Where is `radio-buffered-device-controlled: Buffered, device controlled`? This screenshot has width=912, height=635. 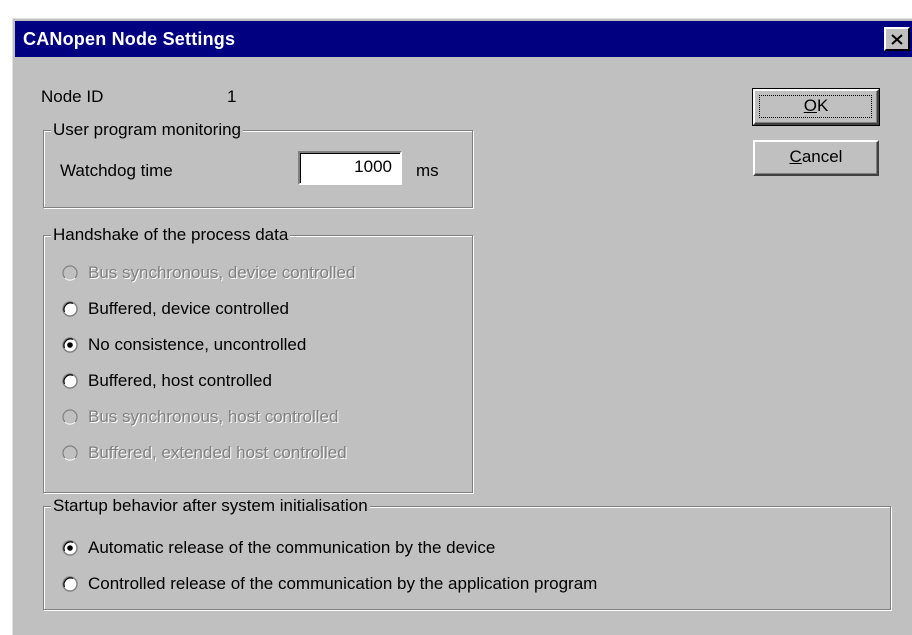
radio-buffered-device-controlled: Buffered, device controlled is located at coordinates (175, 309).